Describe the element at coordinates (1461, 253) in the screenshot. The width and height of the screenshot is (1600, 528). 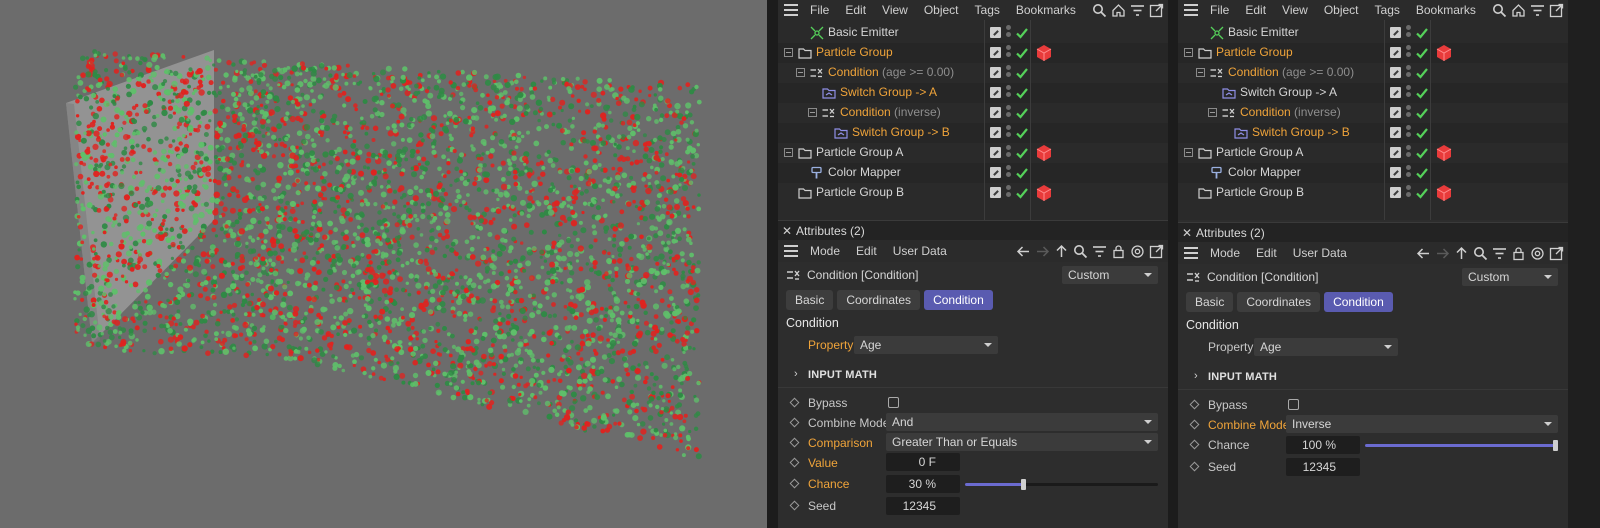
I see `up-arrow-icon` at that location.